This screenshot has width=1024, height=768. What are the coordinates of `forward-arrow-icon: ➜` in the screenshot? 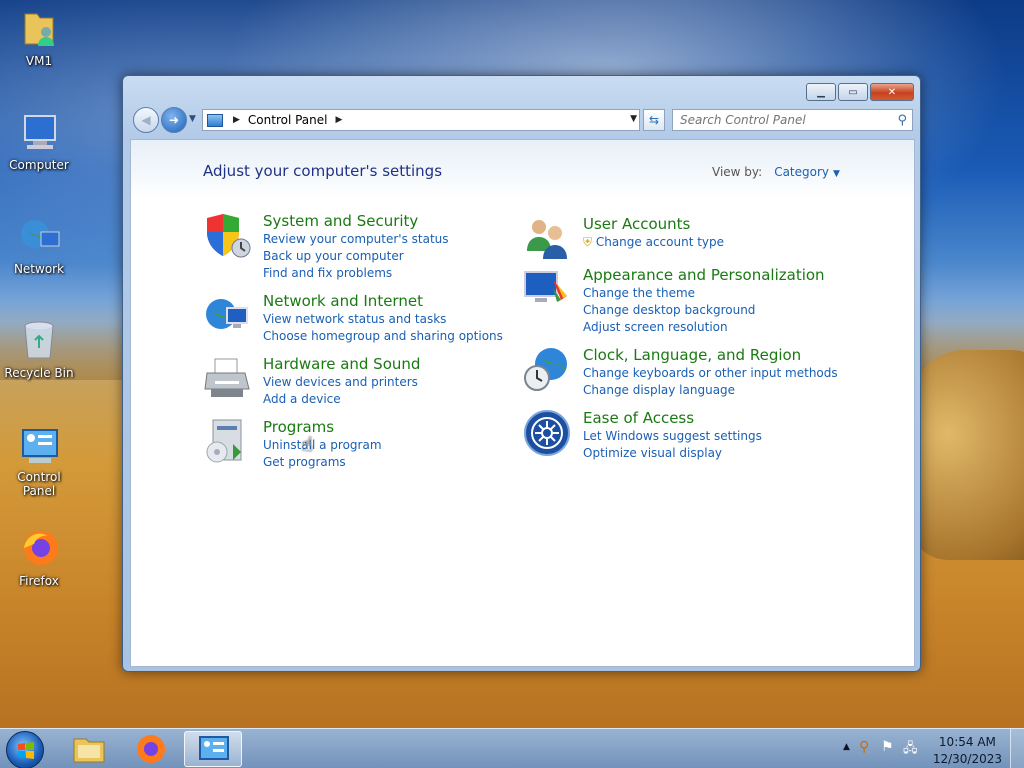 It's located at (174, 120).